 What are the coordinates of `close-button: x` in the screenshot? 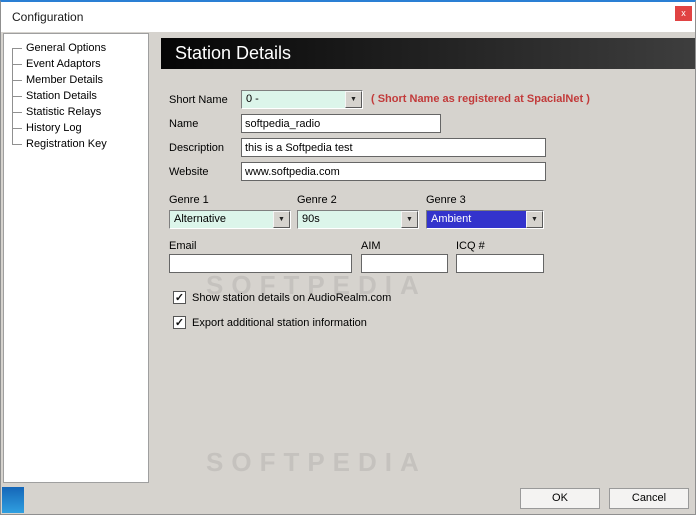 It's located at (683, 13).